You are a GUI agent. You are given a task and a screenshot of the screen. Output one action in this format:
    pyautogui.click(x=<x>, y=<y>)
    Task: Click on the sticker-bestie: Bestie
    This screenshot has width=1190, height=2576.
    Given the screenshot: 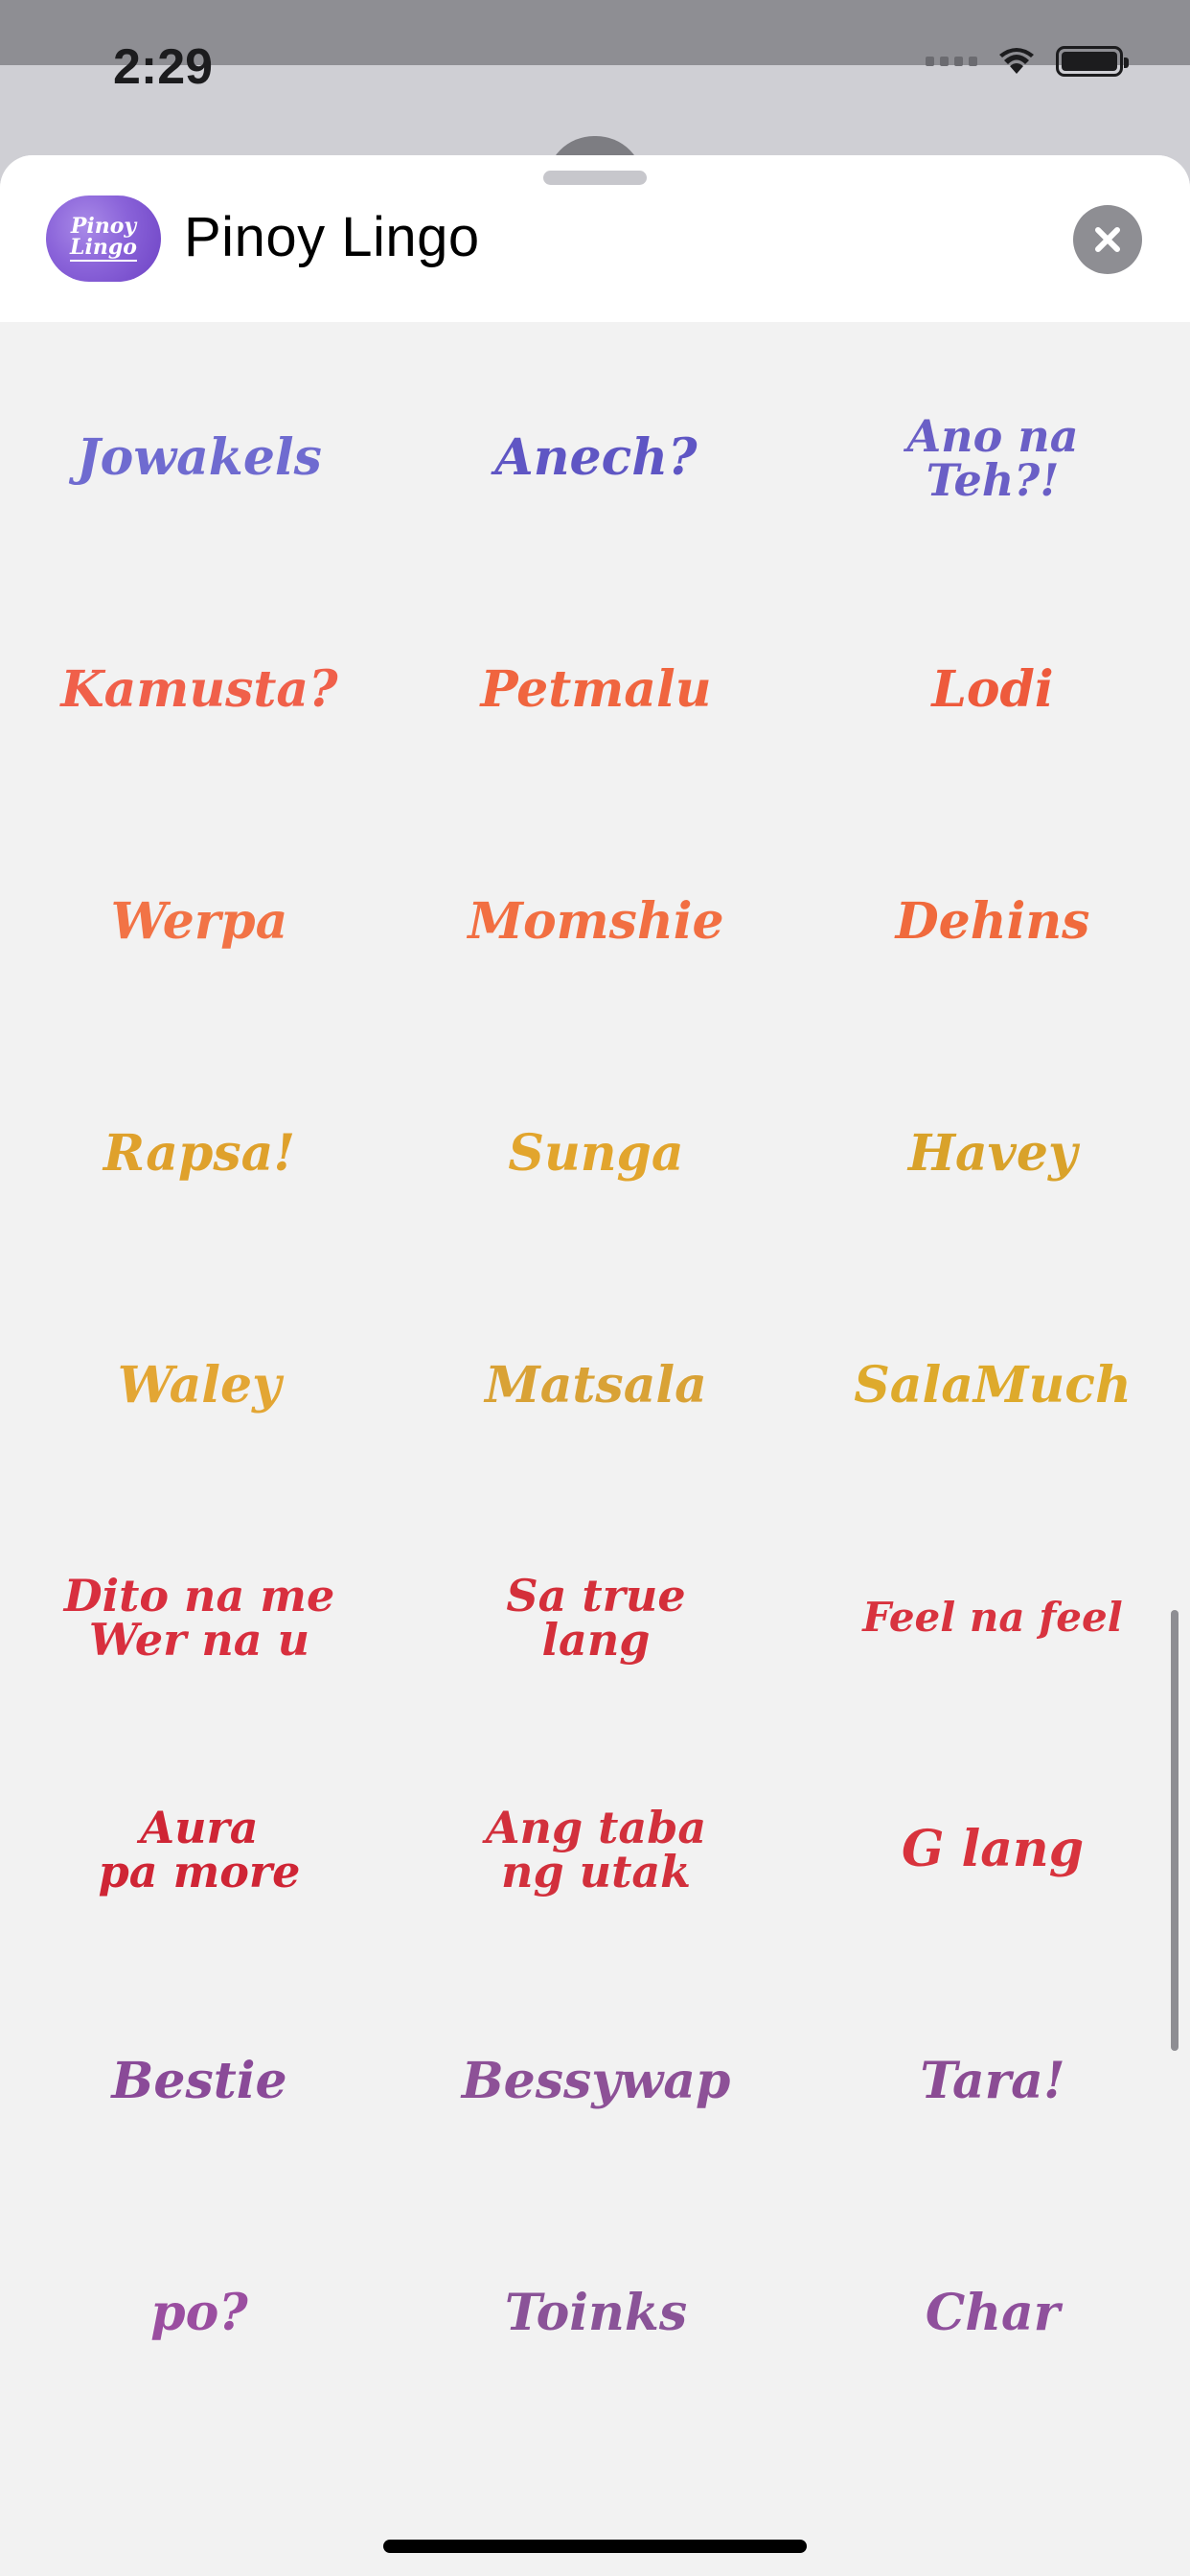 What is the action you would take?
    pyautogui.click(x=199, y=2081)
    